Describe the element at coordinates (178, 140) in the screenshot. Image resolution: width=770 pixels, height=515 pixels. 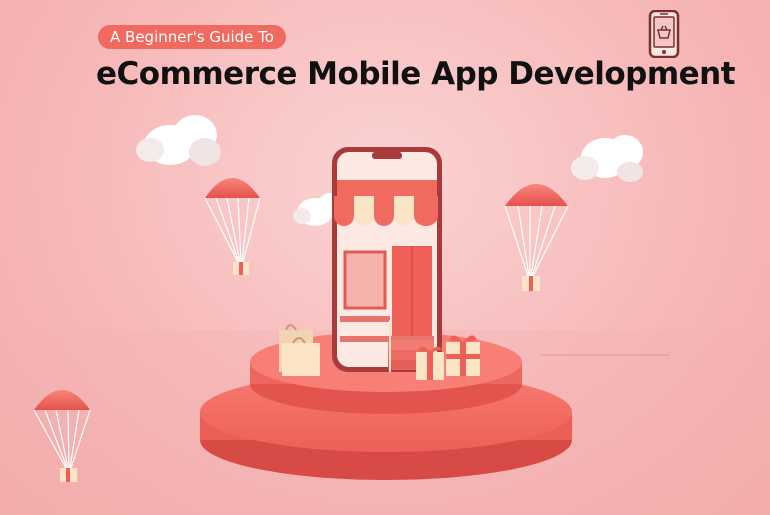
I see `cloud-left` at that location.